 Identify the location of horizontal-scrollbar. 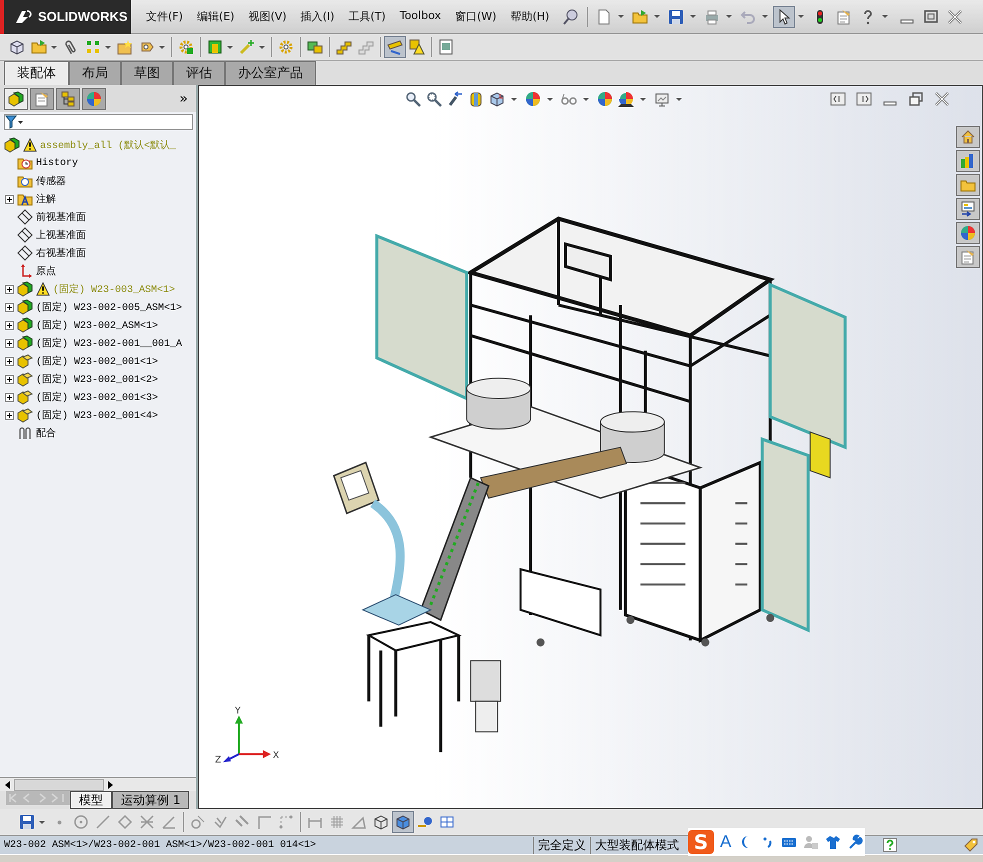
(98, 784).